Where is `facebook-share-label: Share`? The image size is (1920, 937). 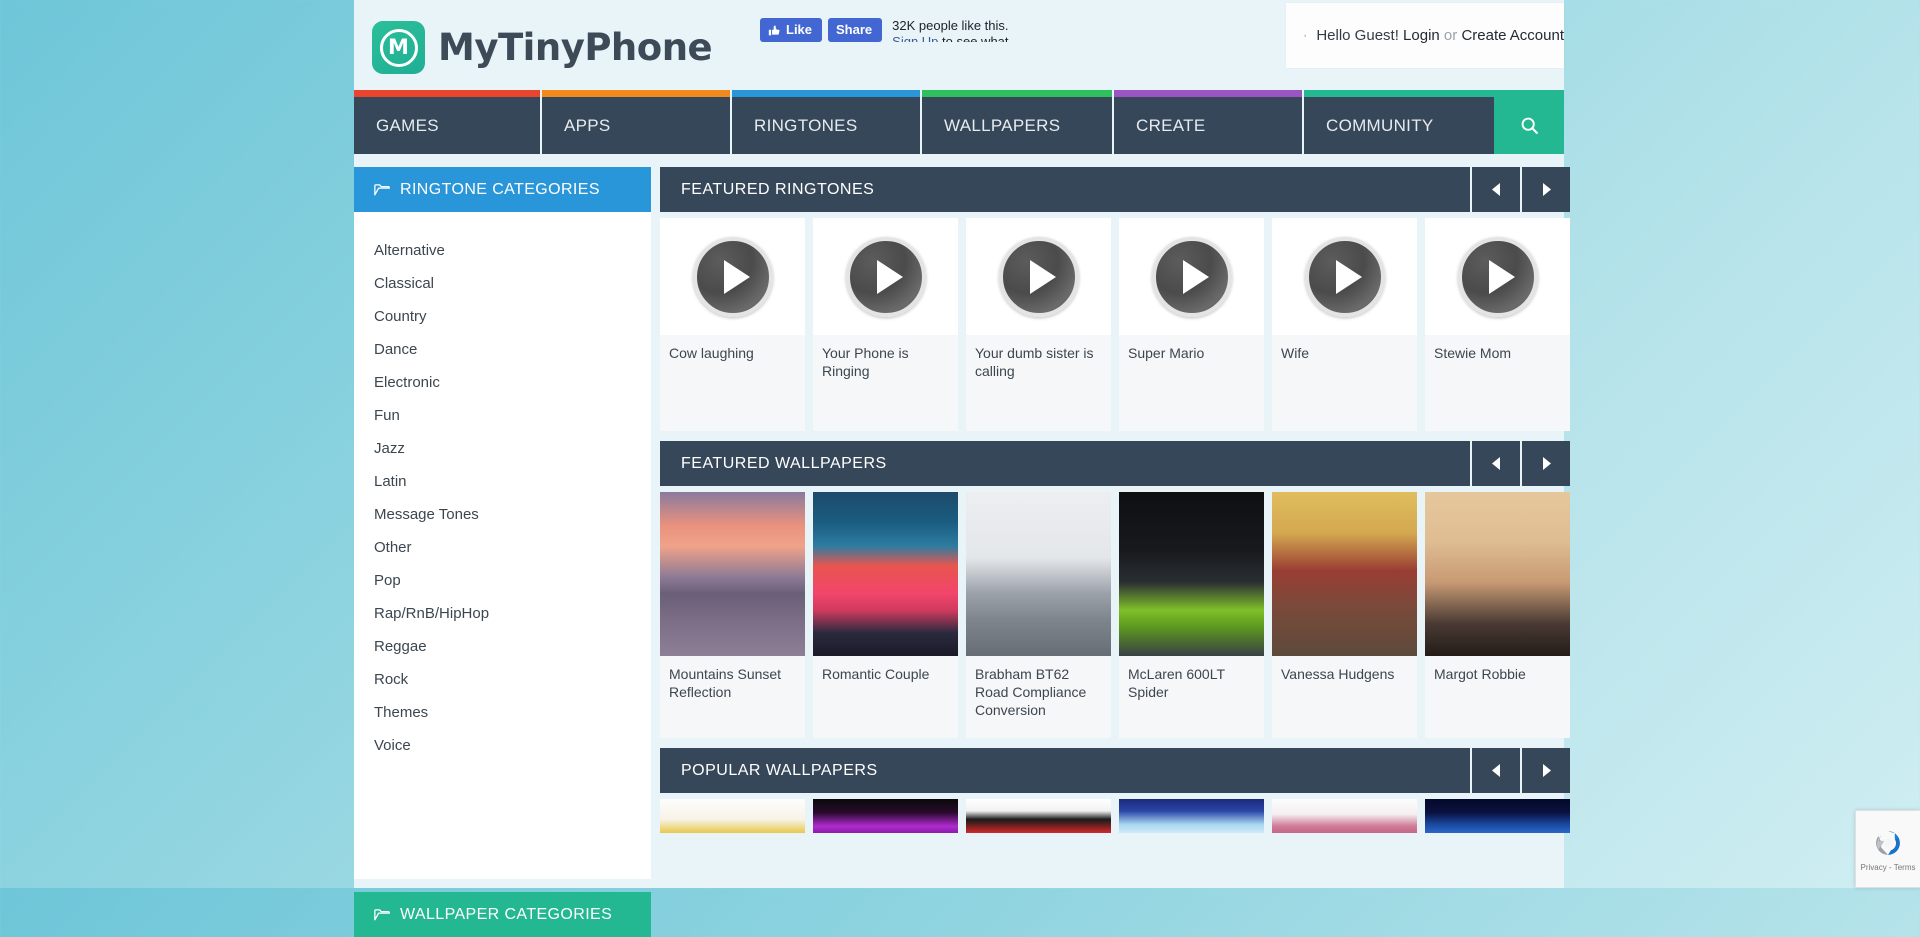 facebook-share-label: Share is located at coordinates (854, 30).